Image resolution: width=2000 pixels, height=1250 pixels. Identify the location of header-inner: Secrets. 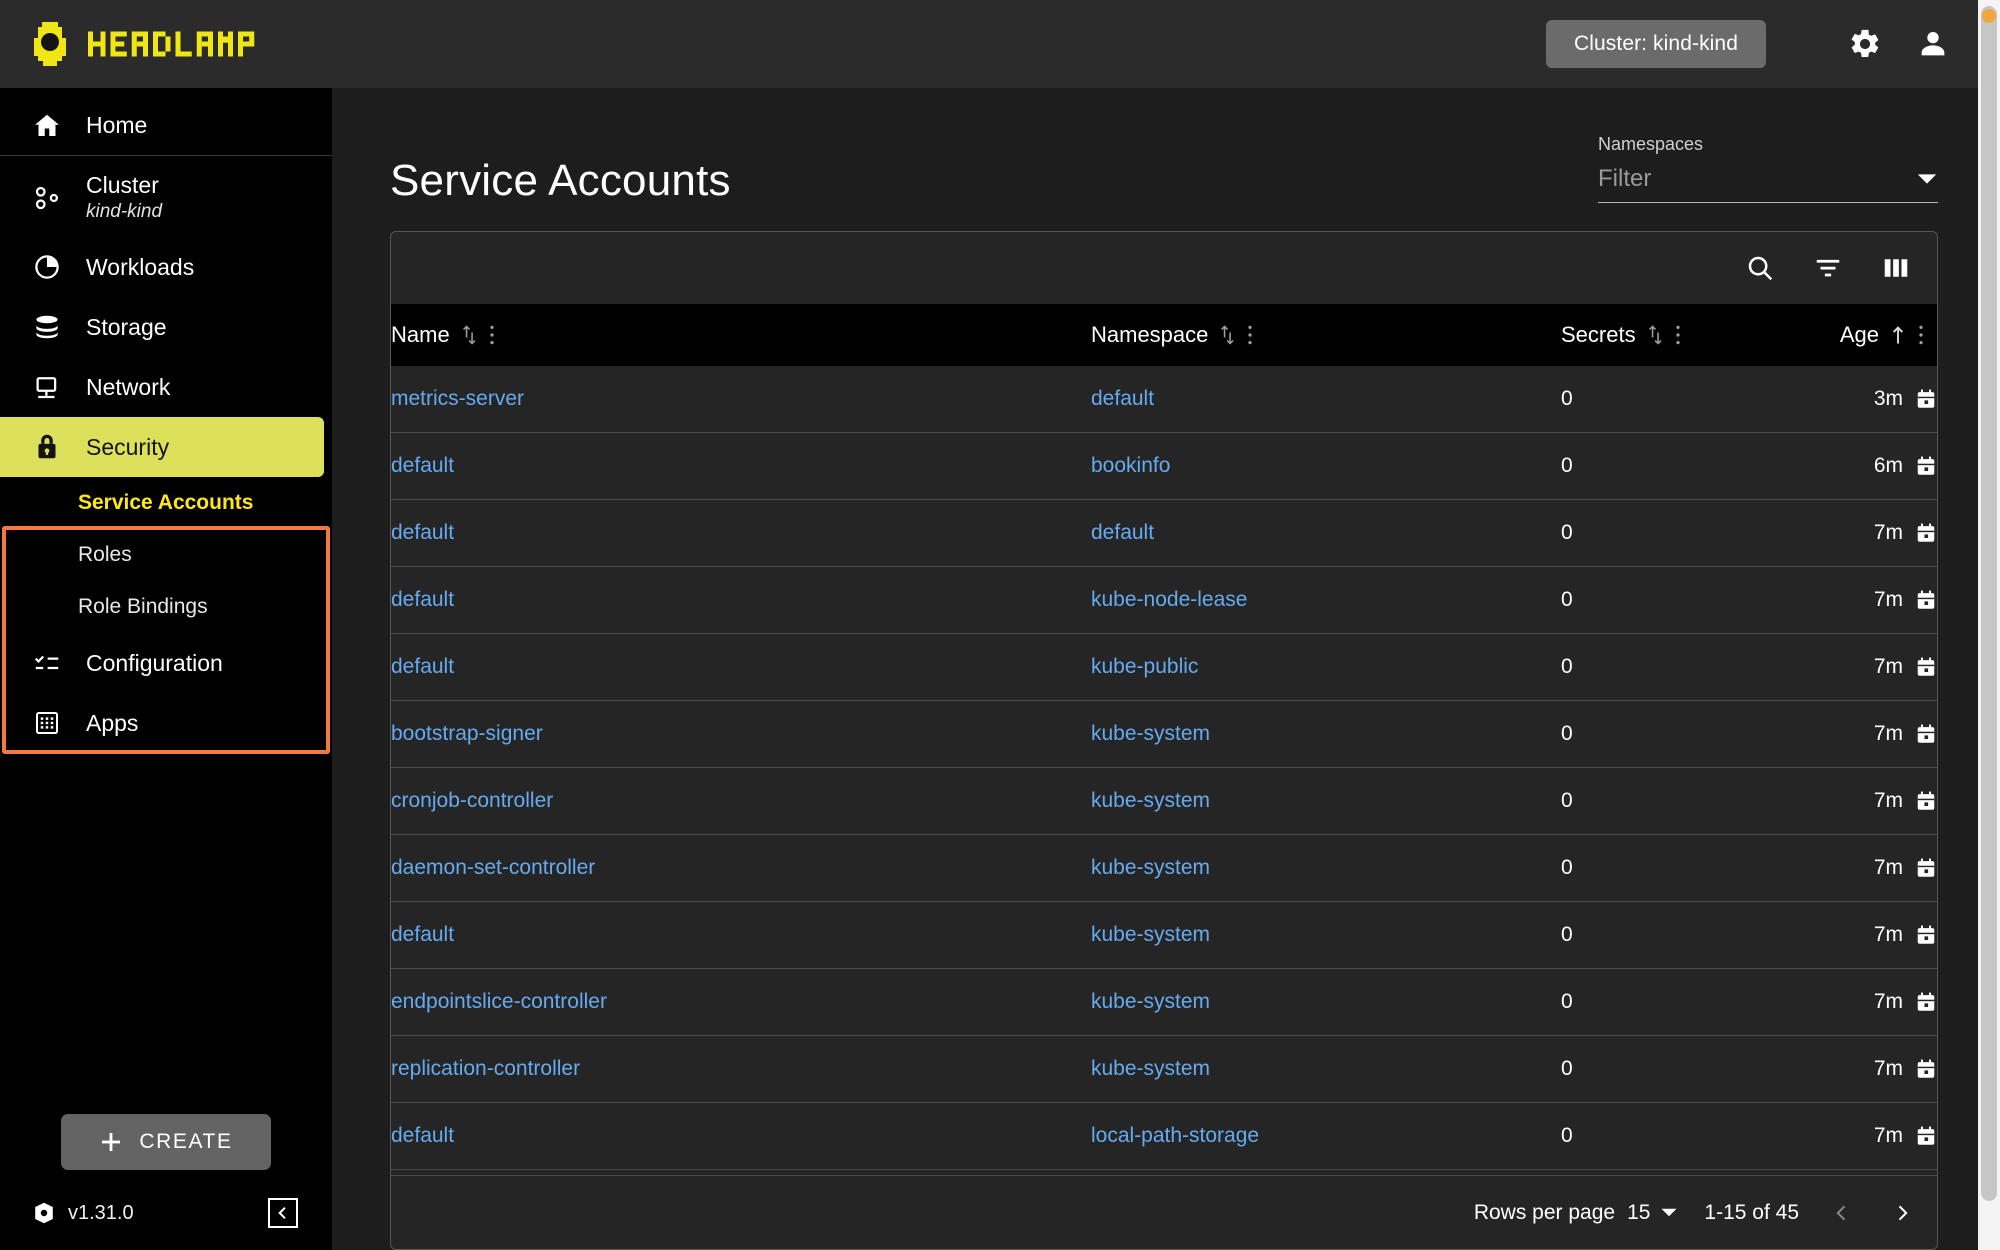
(1671, 335).